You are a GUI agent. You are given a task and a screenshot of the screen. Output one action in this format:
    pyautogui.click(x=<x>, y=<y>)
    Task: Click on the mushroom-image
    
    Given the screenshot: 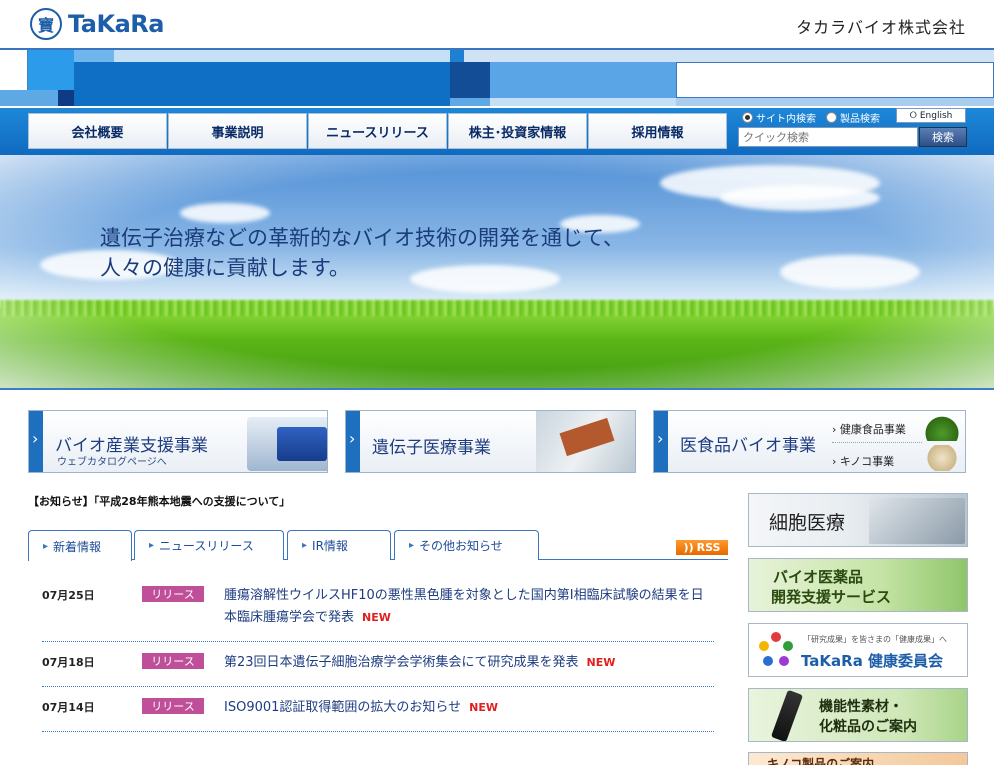 What is the action you would take?
    pyautogui.click(x=942, y=458)
    